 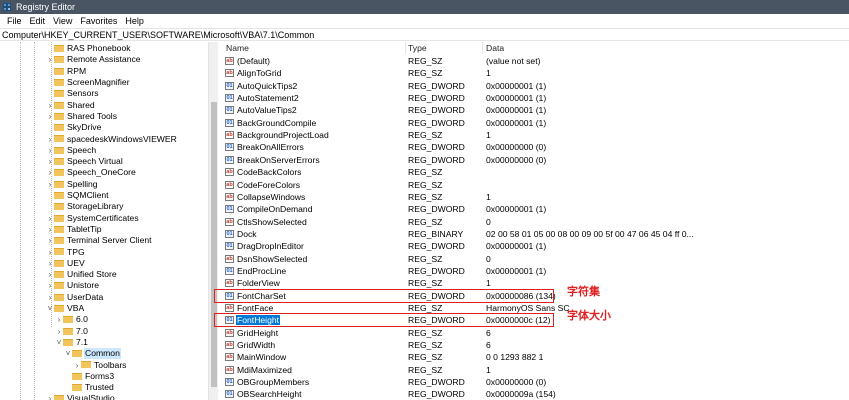 What do you see at coordinates (516, 147) in the screenshot?
I see `value-data: 0x00000000 (0)` at bounding box center [516, 147].